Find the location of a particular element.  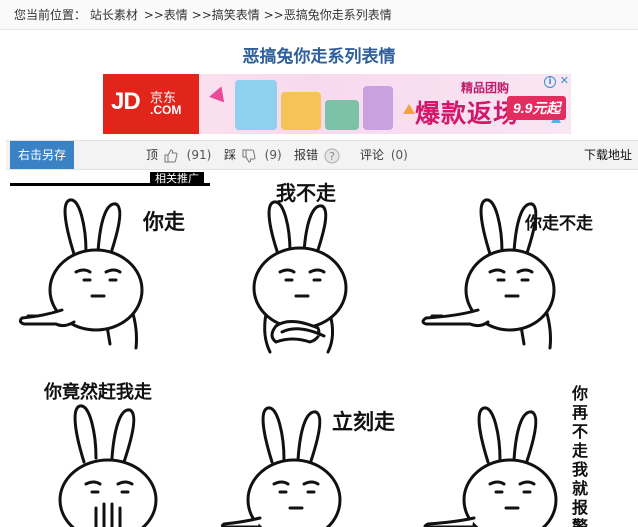

like-button: 顶 (91) is located at coordinates (178, 155).